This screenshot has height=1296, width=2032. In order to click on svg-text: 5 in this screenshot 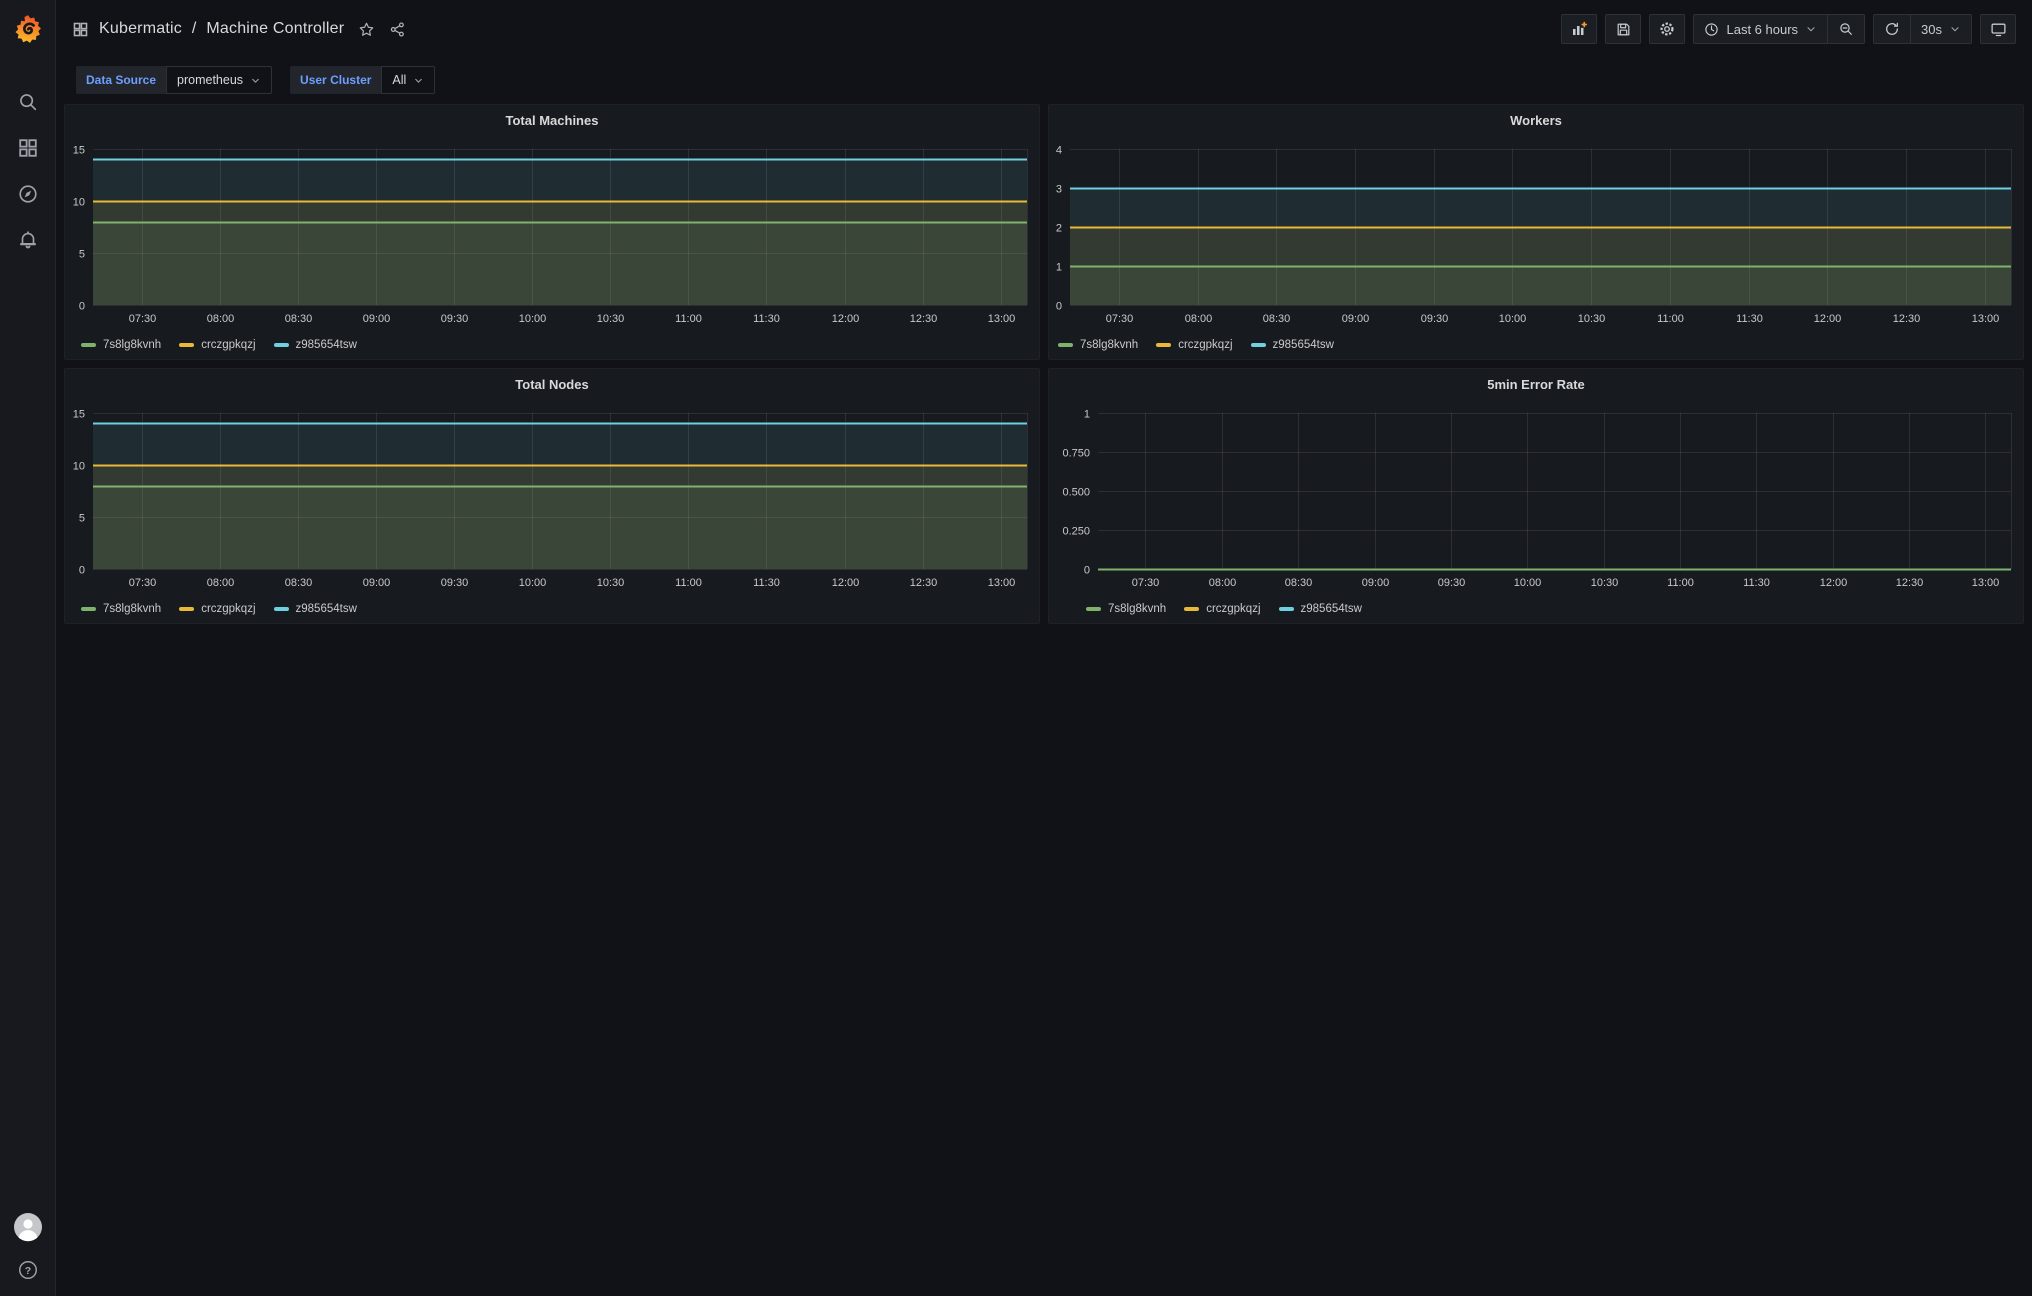, I will do `click(82, 255)`.